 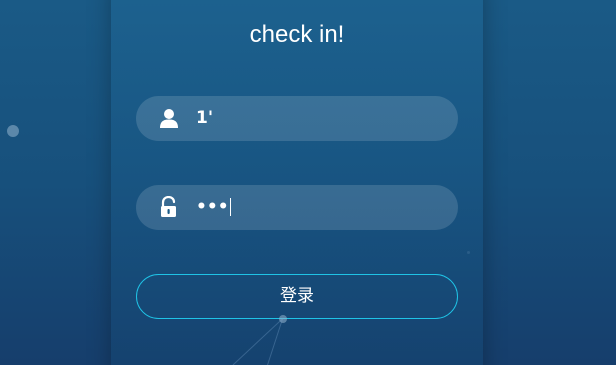 I want to click on user-icon, so click(x=169, y=118).